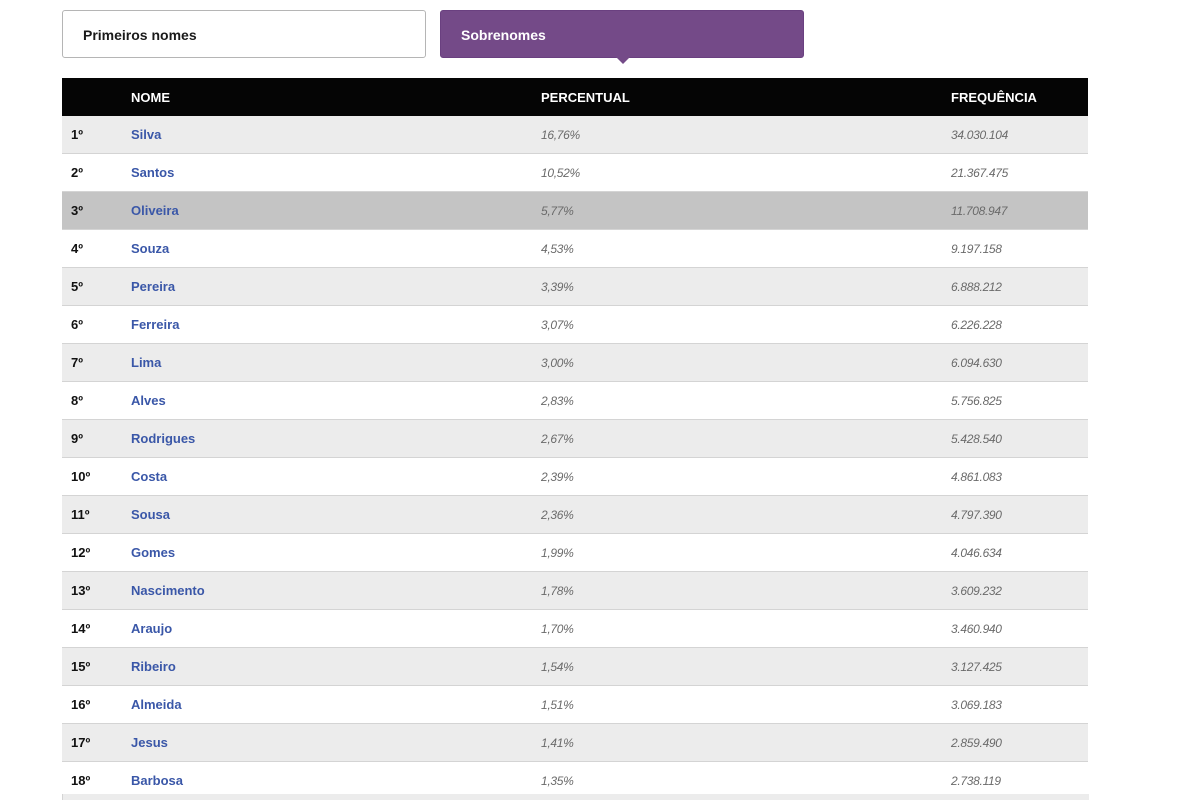  I want to click on rank-cell: 2º, so click(96, 172).